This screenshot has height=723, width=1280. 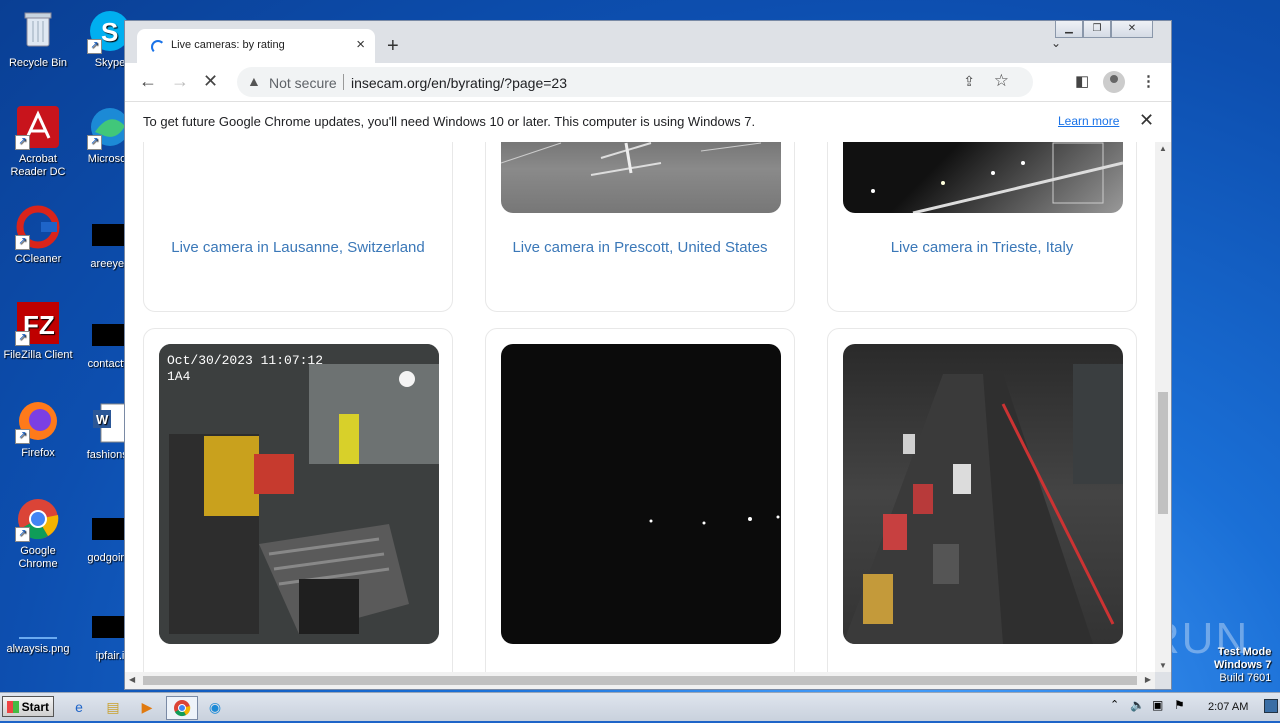 What do you see at coordinates (1163, 665) in the screenshot?
I see `scroll-down-arrow-icon: ▼` at bounding box center [1163, 665].